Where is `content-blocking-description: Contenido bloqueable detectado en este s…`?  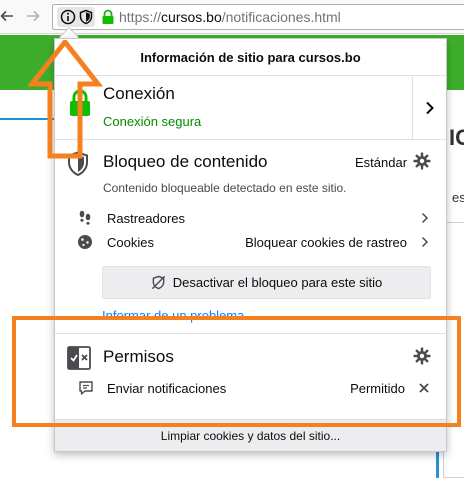
content-blocking-description: Contenido bloqueable detectado en este s… is located at coordinates (225, 188).